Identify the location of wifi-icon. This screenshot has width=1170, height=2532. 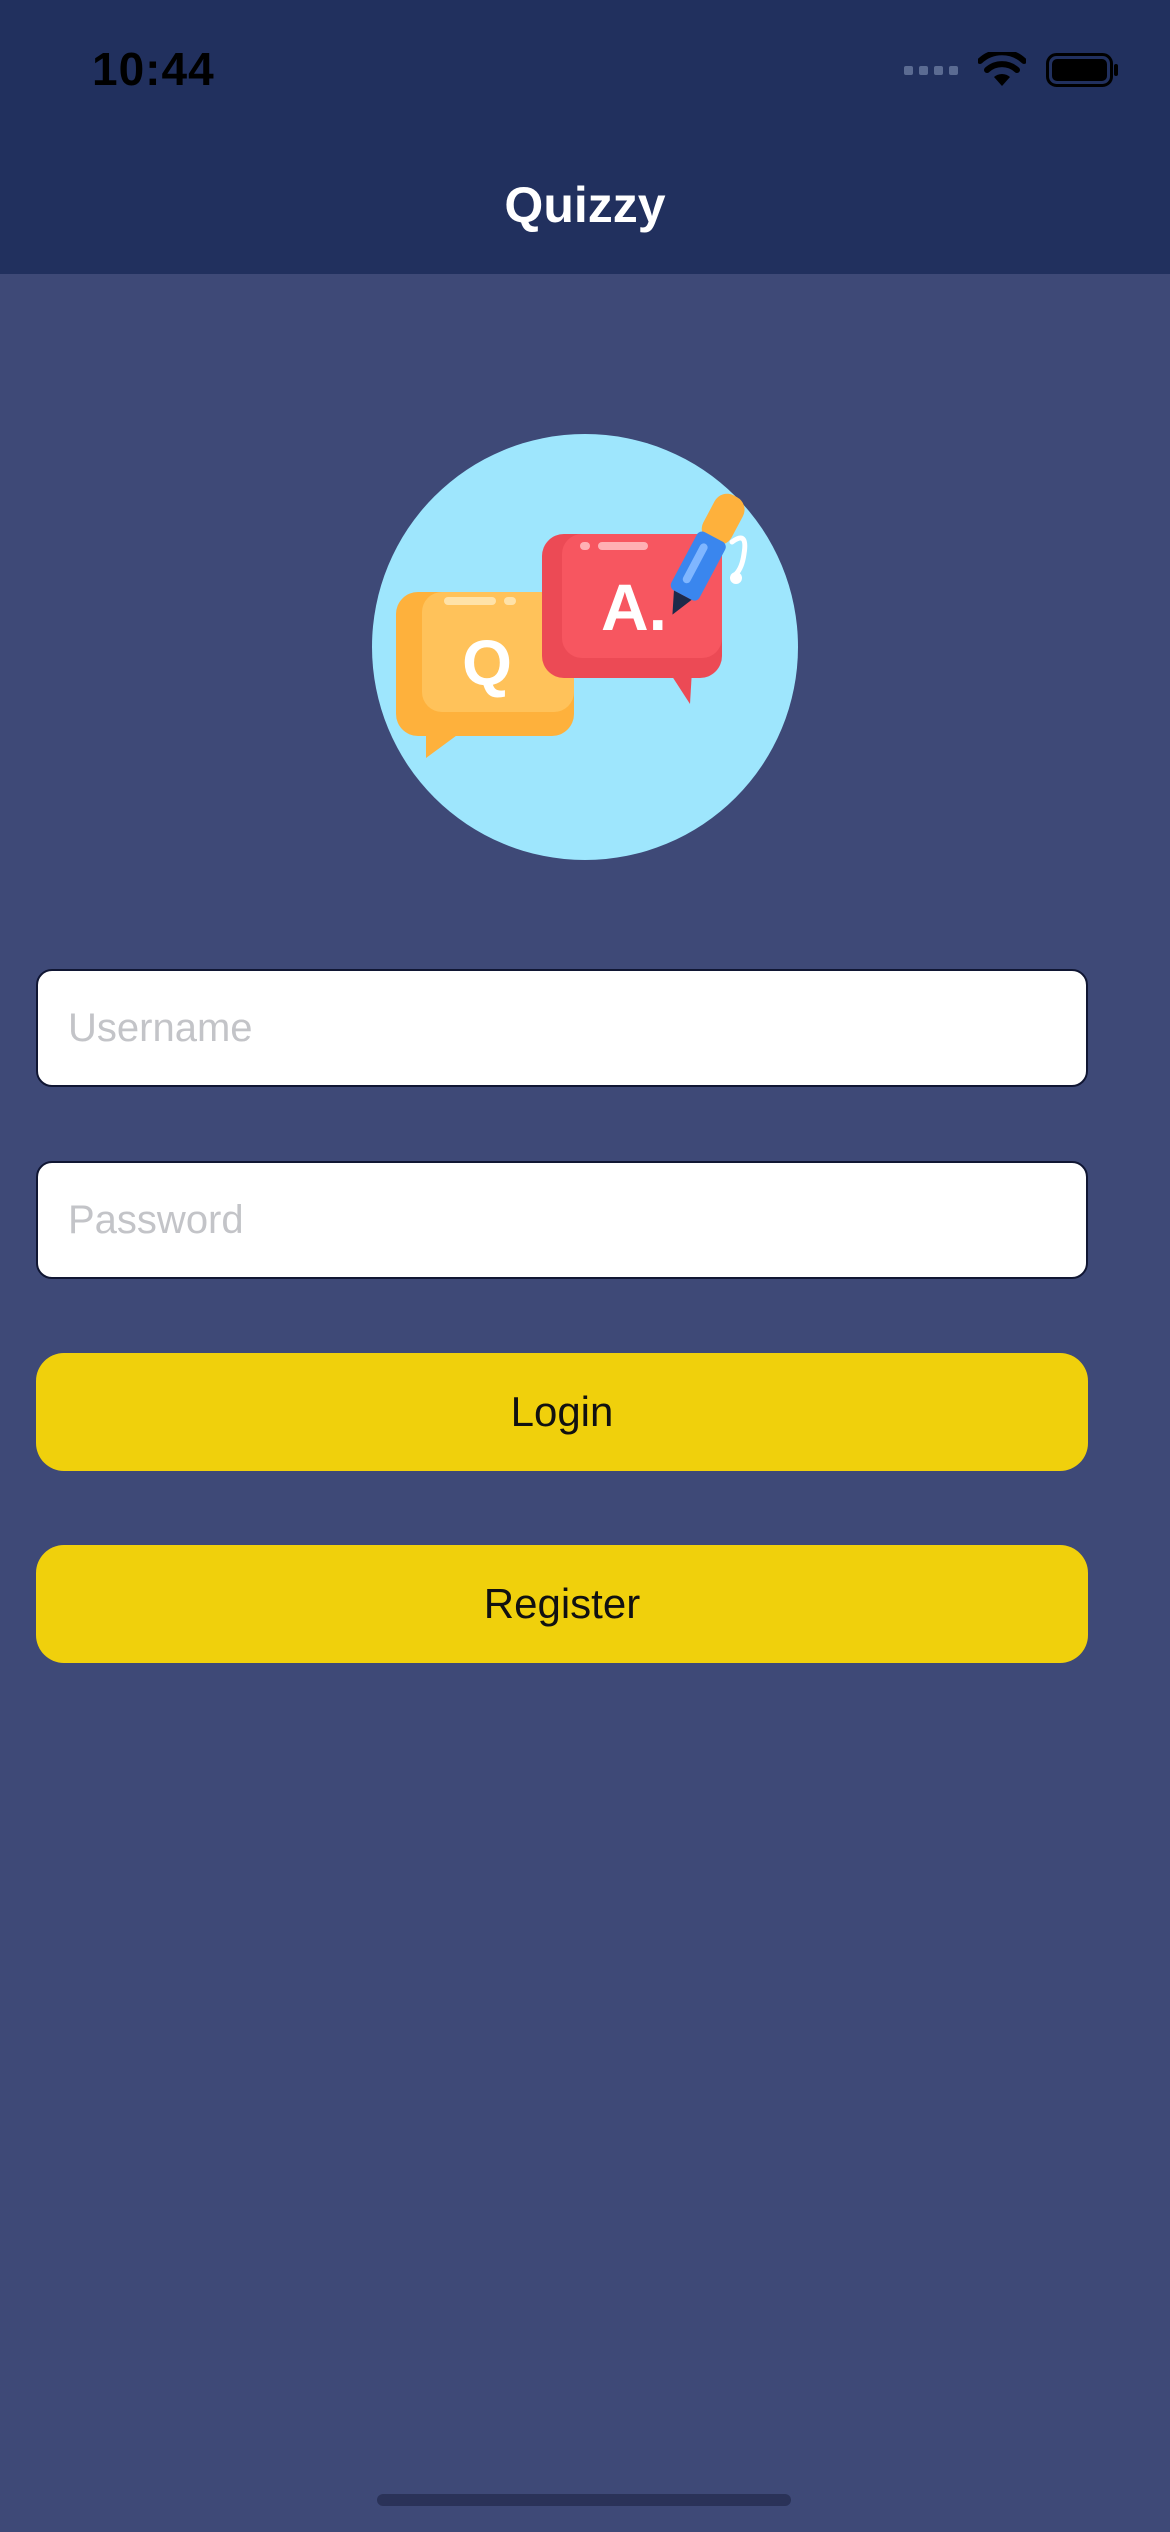
(1002, 69).